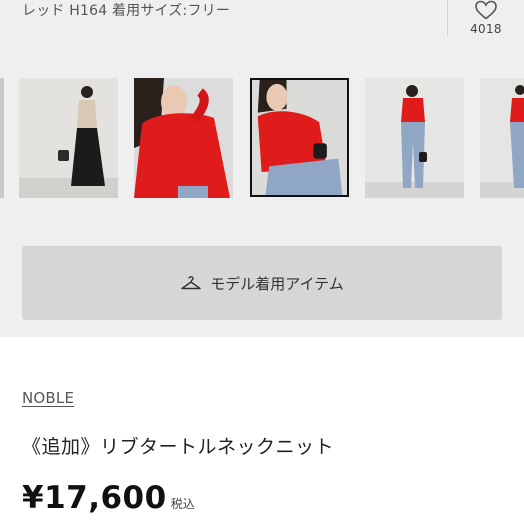 This screenshot has width=524, height=524. I want to click on divider, so click(447, 18).